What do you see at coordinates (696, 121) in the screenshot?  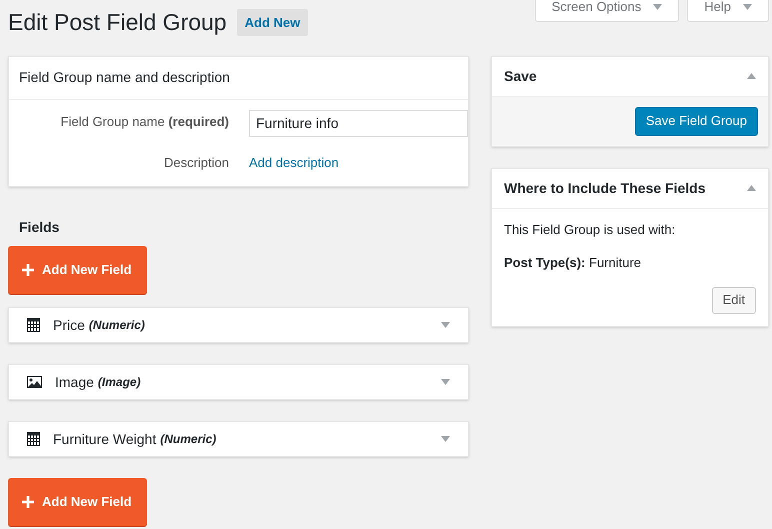 I see `save-button: Save Field Group` at bounding box center [696, 121].